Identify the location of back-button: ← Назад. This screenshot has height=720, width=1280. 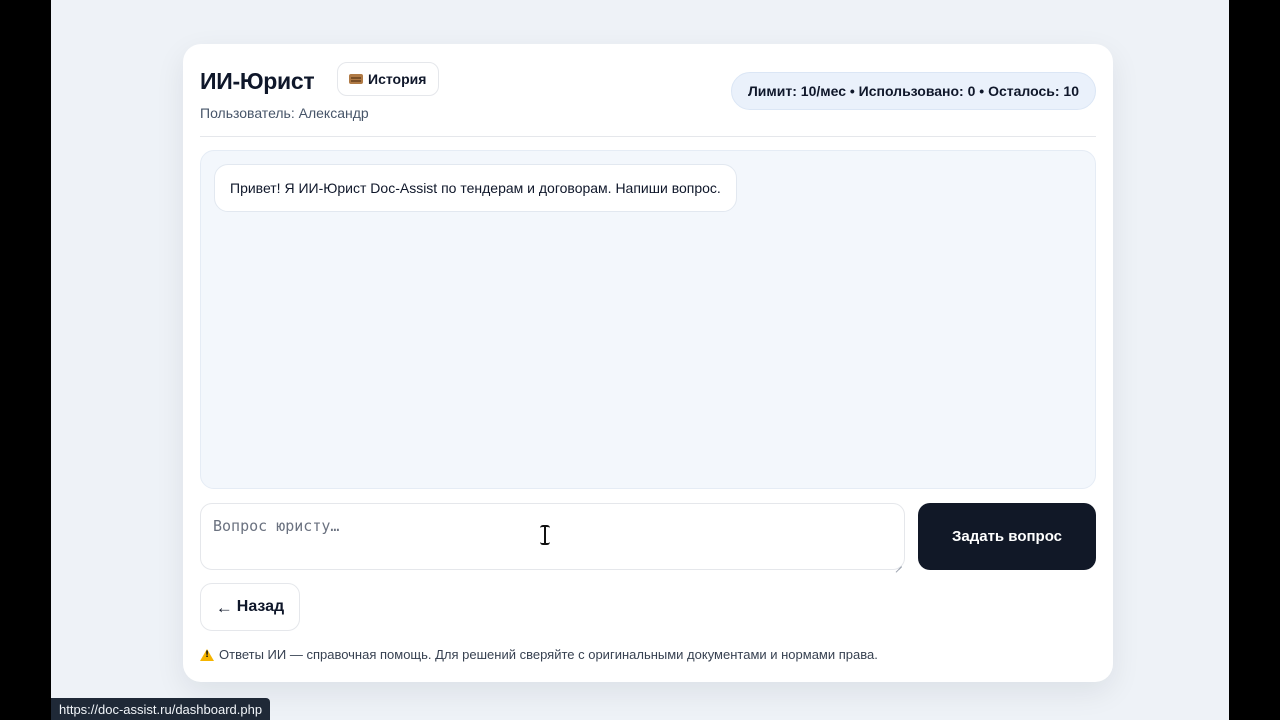
(250, 607).